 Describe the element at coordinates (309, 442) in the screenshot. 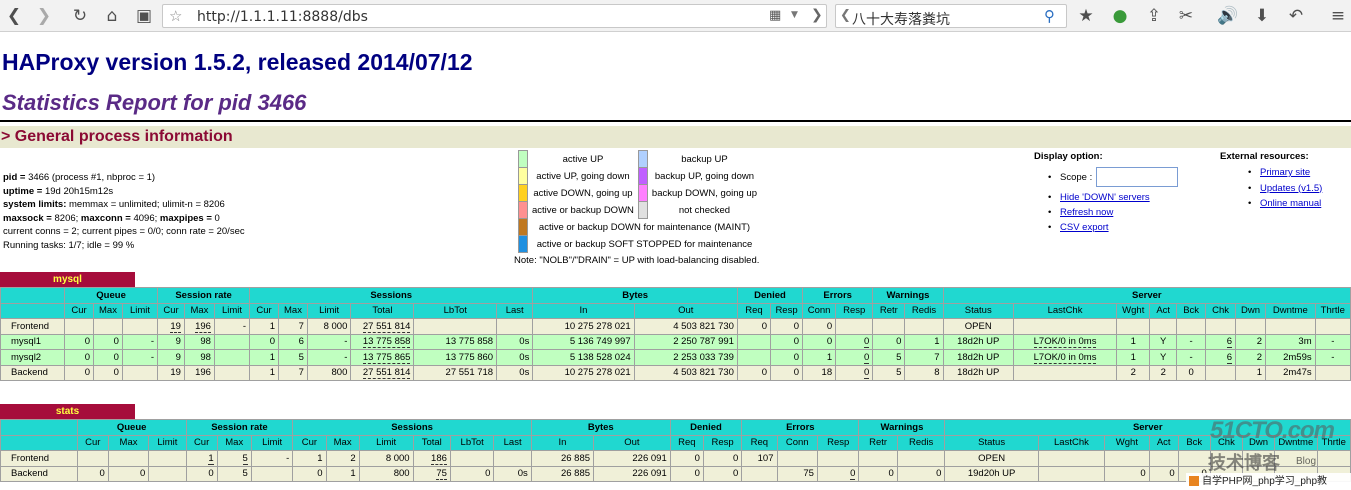

I see `header-cell: Cur` at that location.